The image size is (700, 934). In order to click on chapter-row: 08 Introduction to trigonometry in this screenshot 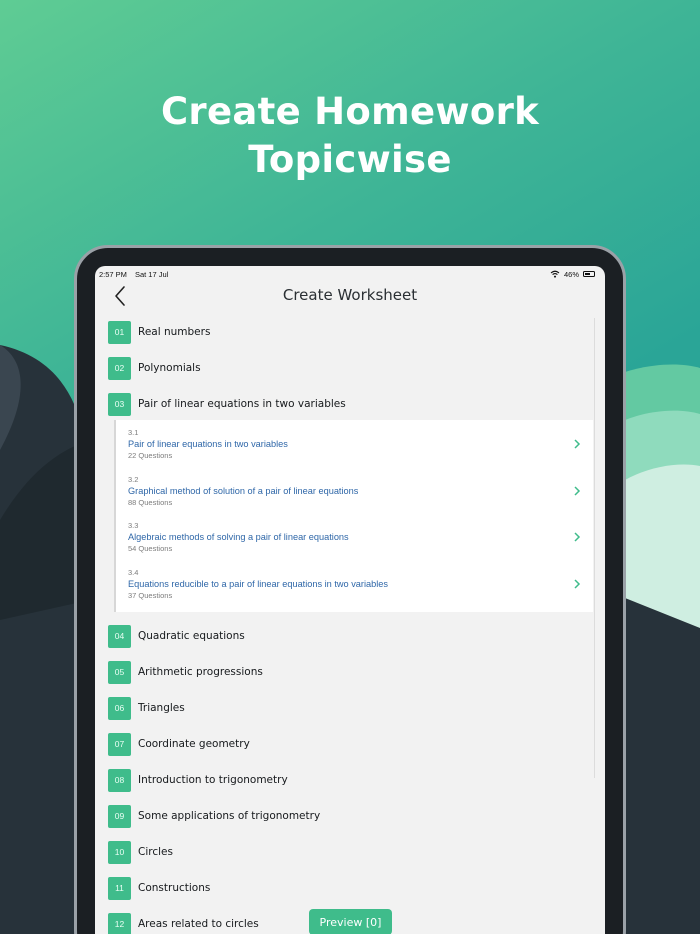, I will do `click(350, 780)`.